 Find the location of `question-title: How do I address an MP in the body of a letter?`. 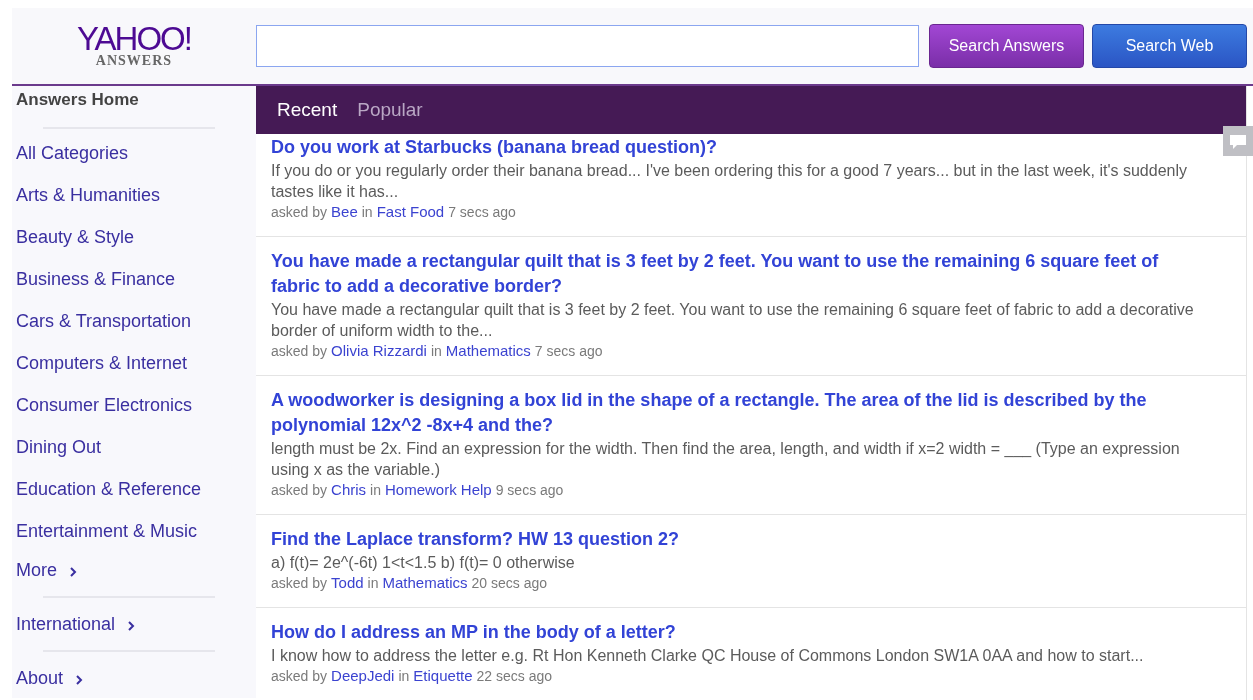

question-title: How do I address an MP in the body of a letter? is located at coordinates (738, 632).